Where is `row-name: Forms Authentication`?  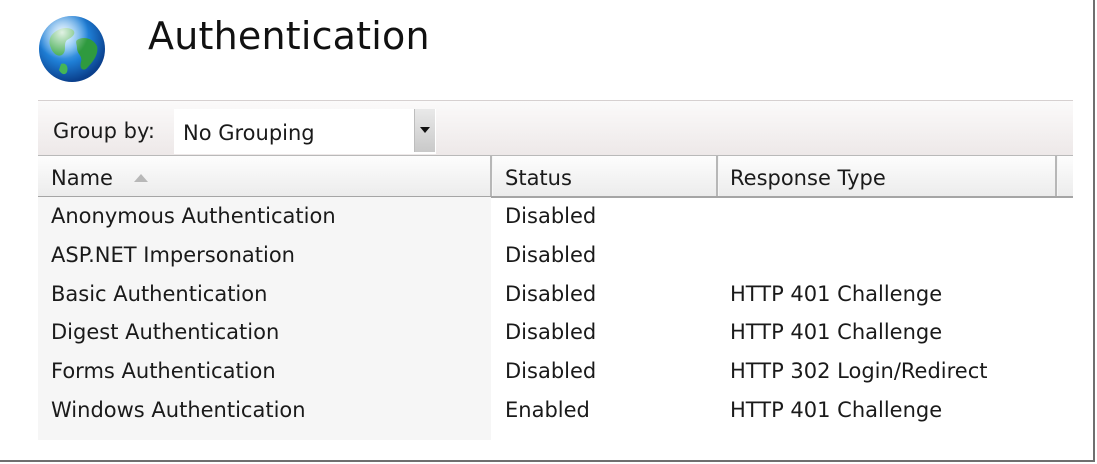 row-name: Forms Authentication is located at coordinates (163, 371).